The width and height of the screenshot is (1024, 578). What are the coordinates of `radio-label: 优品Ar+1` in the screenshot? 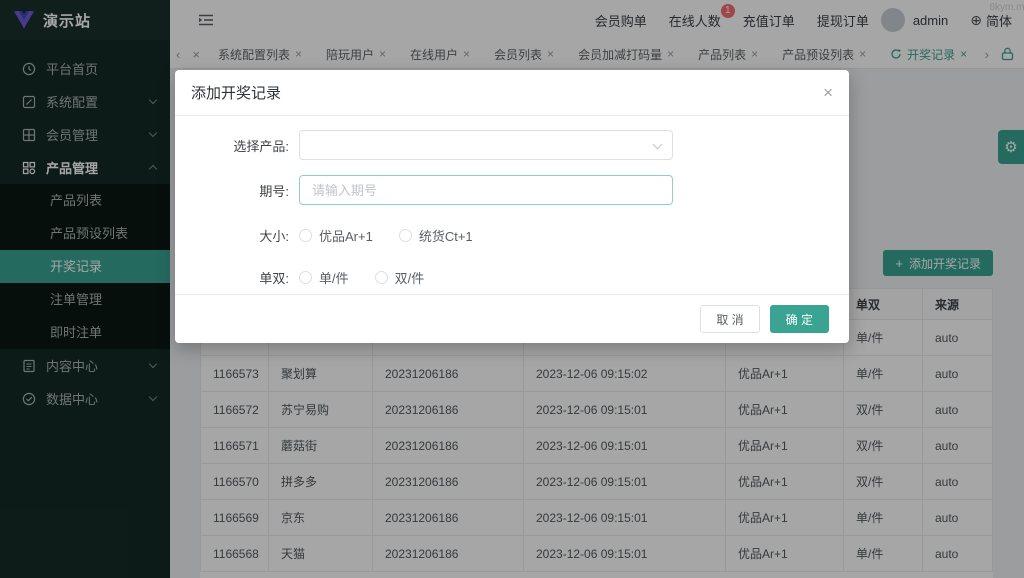 It's located at (346, 236).